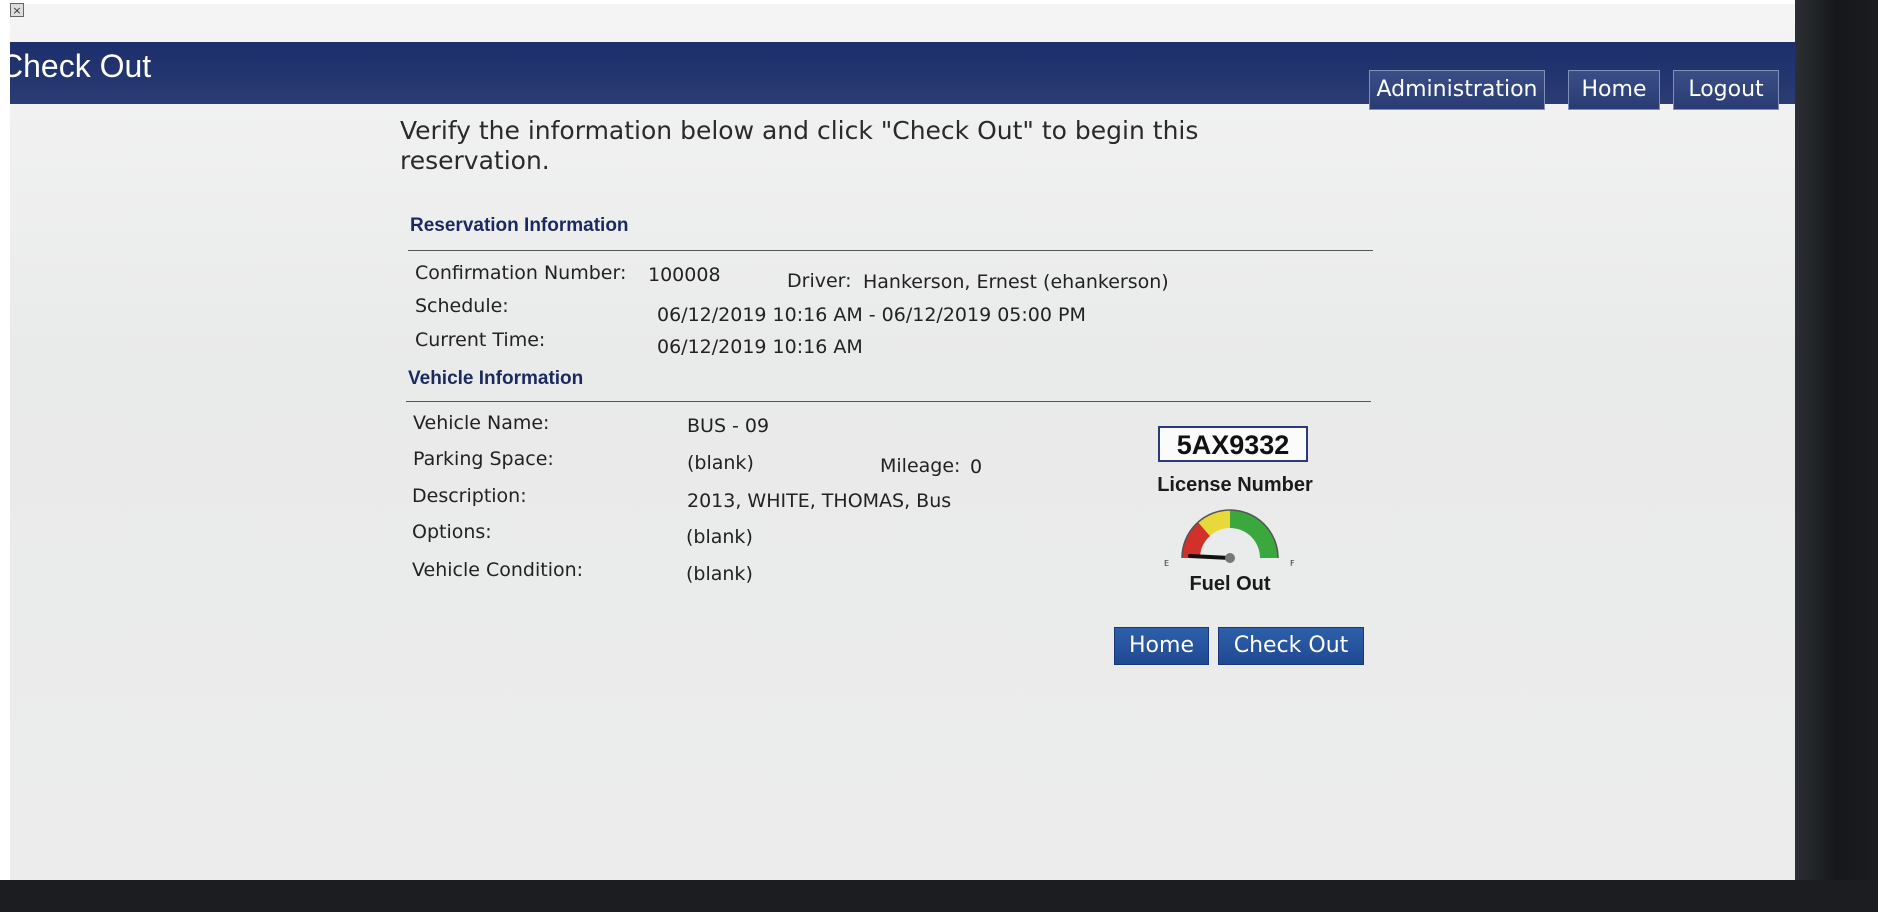 The width and height of the screenshot is (1878, 912). What do you see at coordinates (1161, 646) in the screenshot?
I see `home-button: Home` at bounding box center [1161, 646].